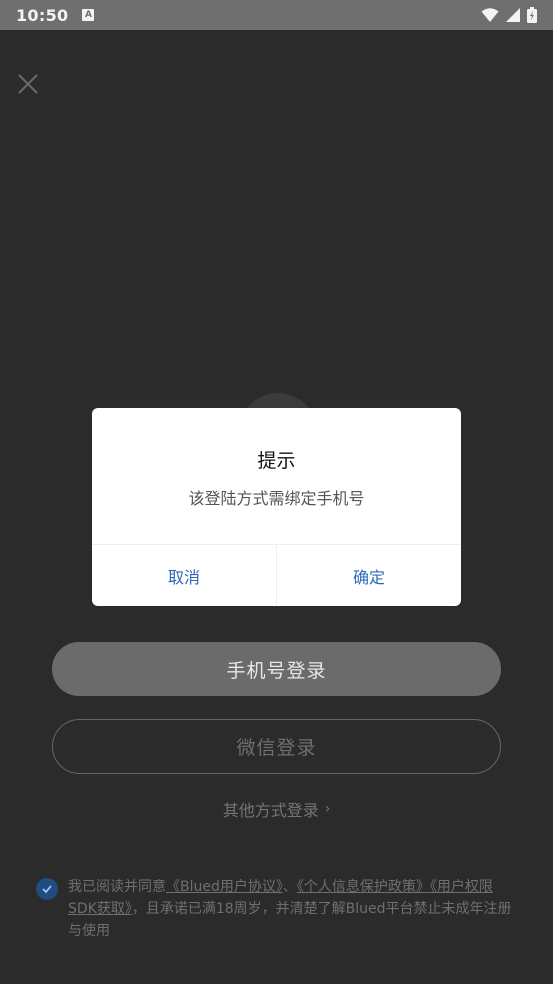 This screenshot has width=553, height=984. Describe the element at coordinates (276, 498) in the screenshot. I see `dialog-message: 该登陆方式需绑定手机号` at that location.